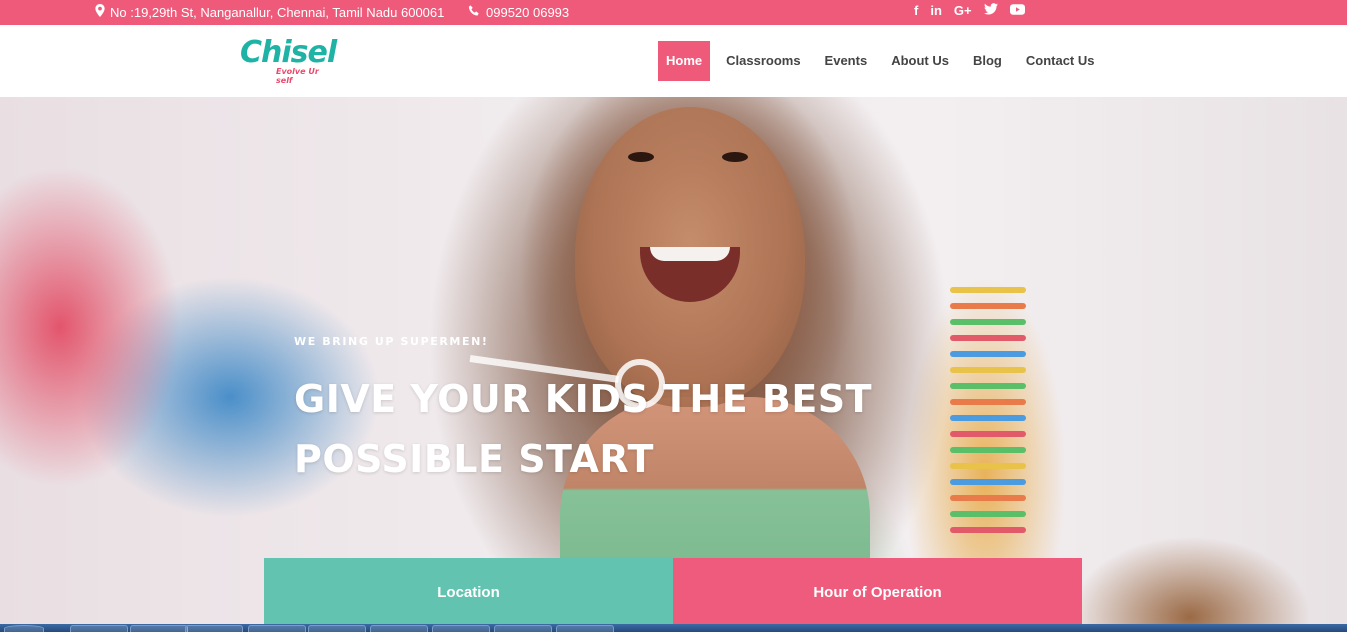 This screenshot has height=632, width=1347. I want to click on nav-item-blog: Blog, so click(987, 61).